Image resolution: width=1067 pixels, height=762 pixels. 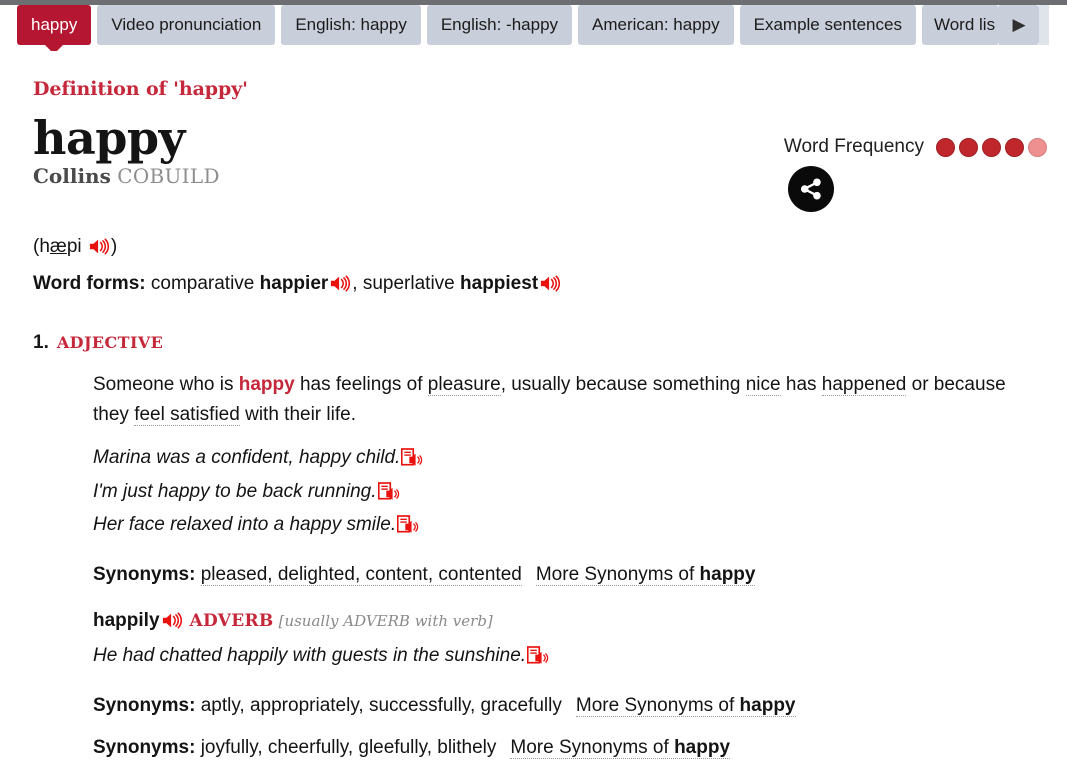 I want to click on tab-label: American: happy, so click(x=656, y=24).